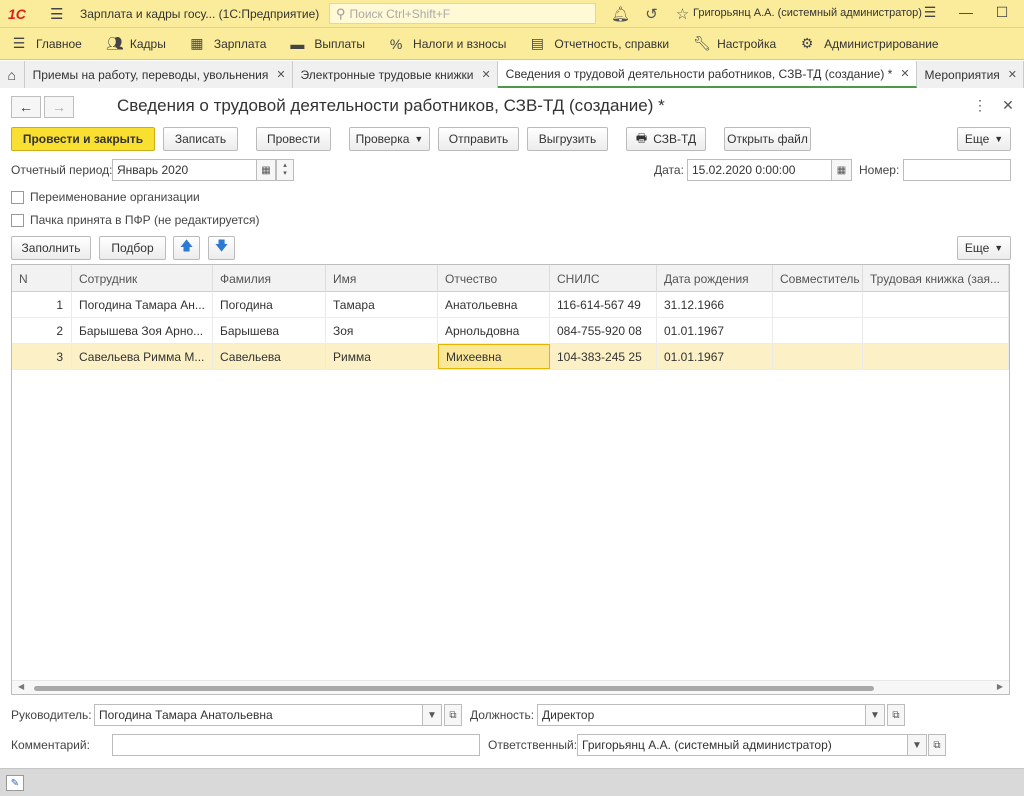 The height and width of the screenshot is (796, 1024). I want to click on rename-org-label: Переименование организации, so click(115, 197).